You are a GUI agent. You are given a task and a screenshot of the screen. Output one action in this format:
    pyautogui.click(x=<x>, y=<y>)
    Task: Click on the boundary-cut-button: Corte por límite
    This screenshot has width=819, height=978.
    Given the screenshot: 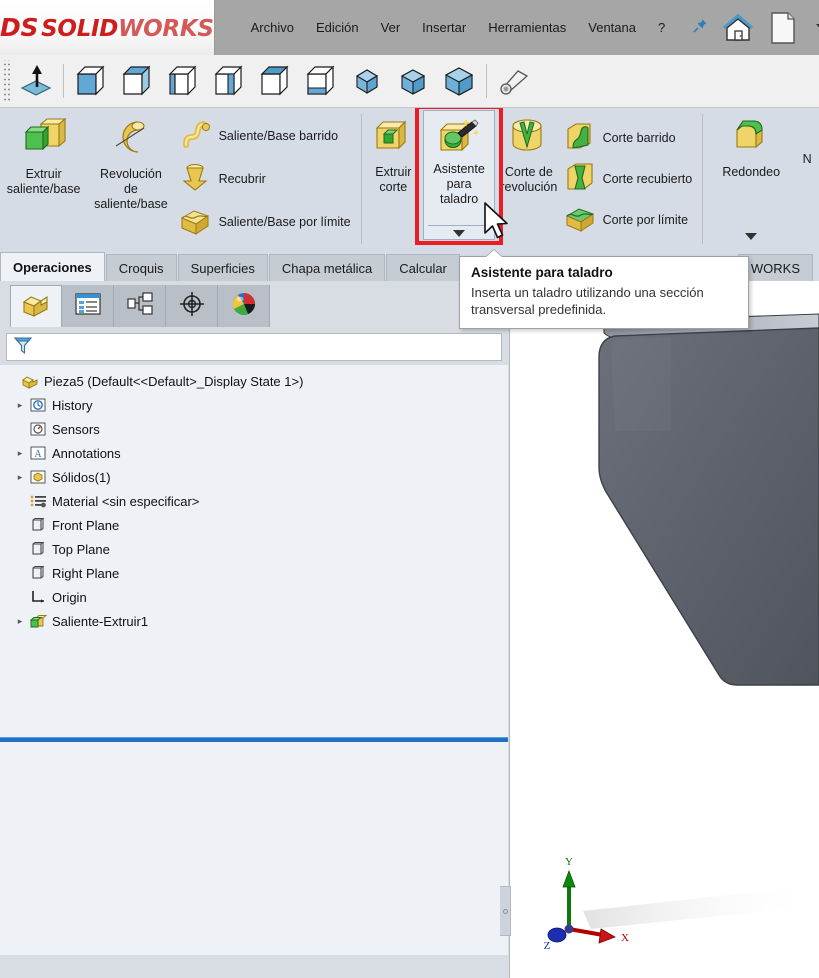 What is the action you would take?
    pyautogui.click(x=630, y=220)
    